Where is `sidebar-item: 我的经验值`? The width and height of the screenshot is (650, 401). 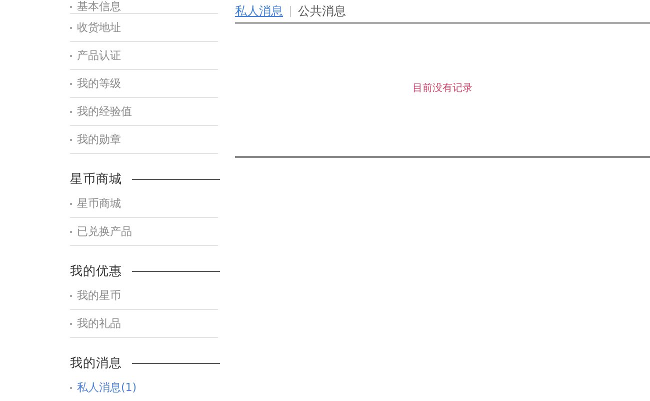 sidebar-item: 我的经验值 is located at coordinates (104, 111).